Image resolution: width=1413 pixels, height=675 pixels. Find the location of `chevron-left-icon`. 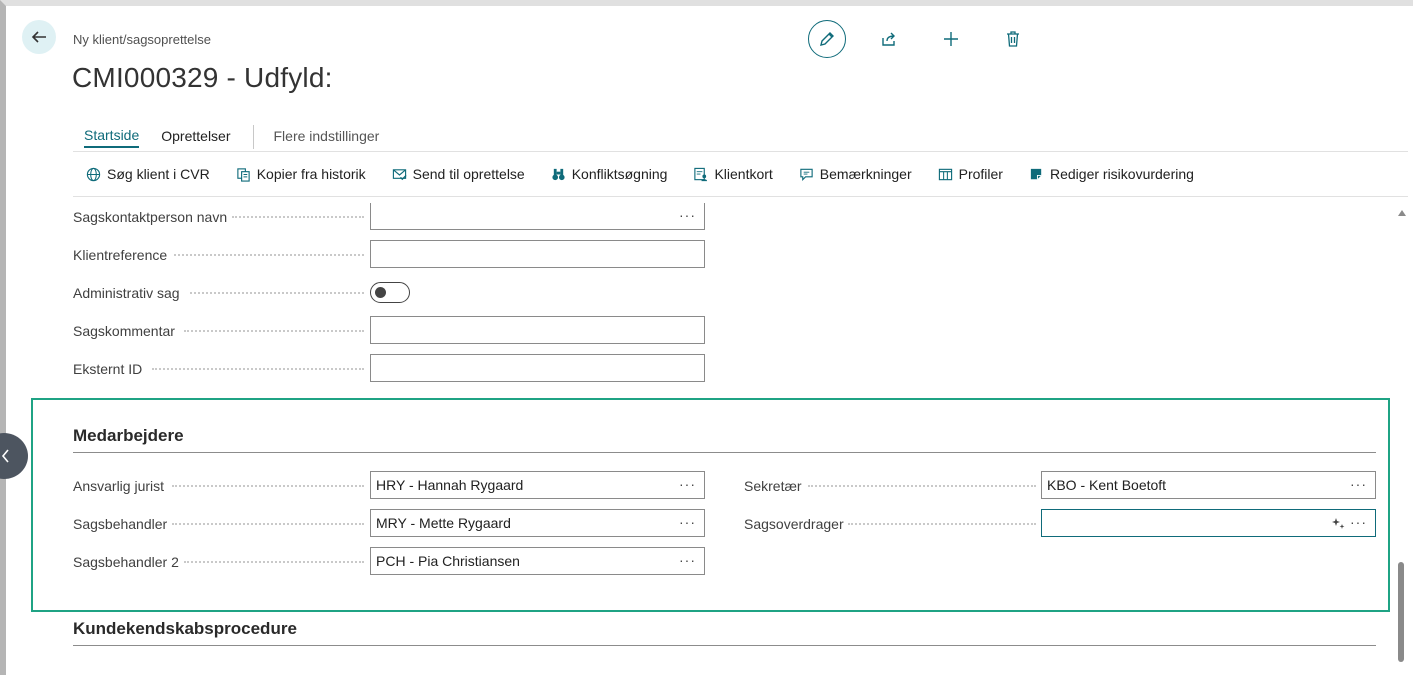

chevron-left-icon is located at coordinates (5, 456).